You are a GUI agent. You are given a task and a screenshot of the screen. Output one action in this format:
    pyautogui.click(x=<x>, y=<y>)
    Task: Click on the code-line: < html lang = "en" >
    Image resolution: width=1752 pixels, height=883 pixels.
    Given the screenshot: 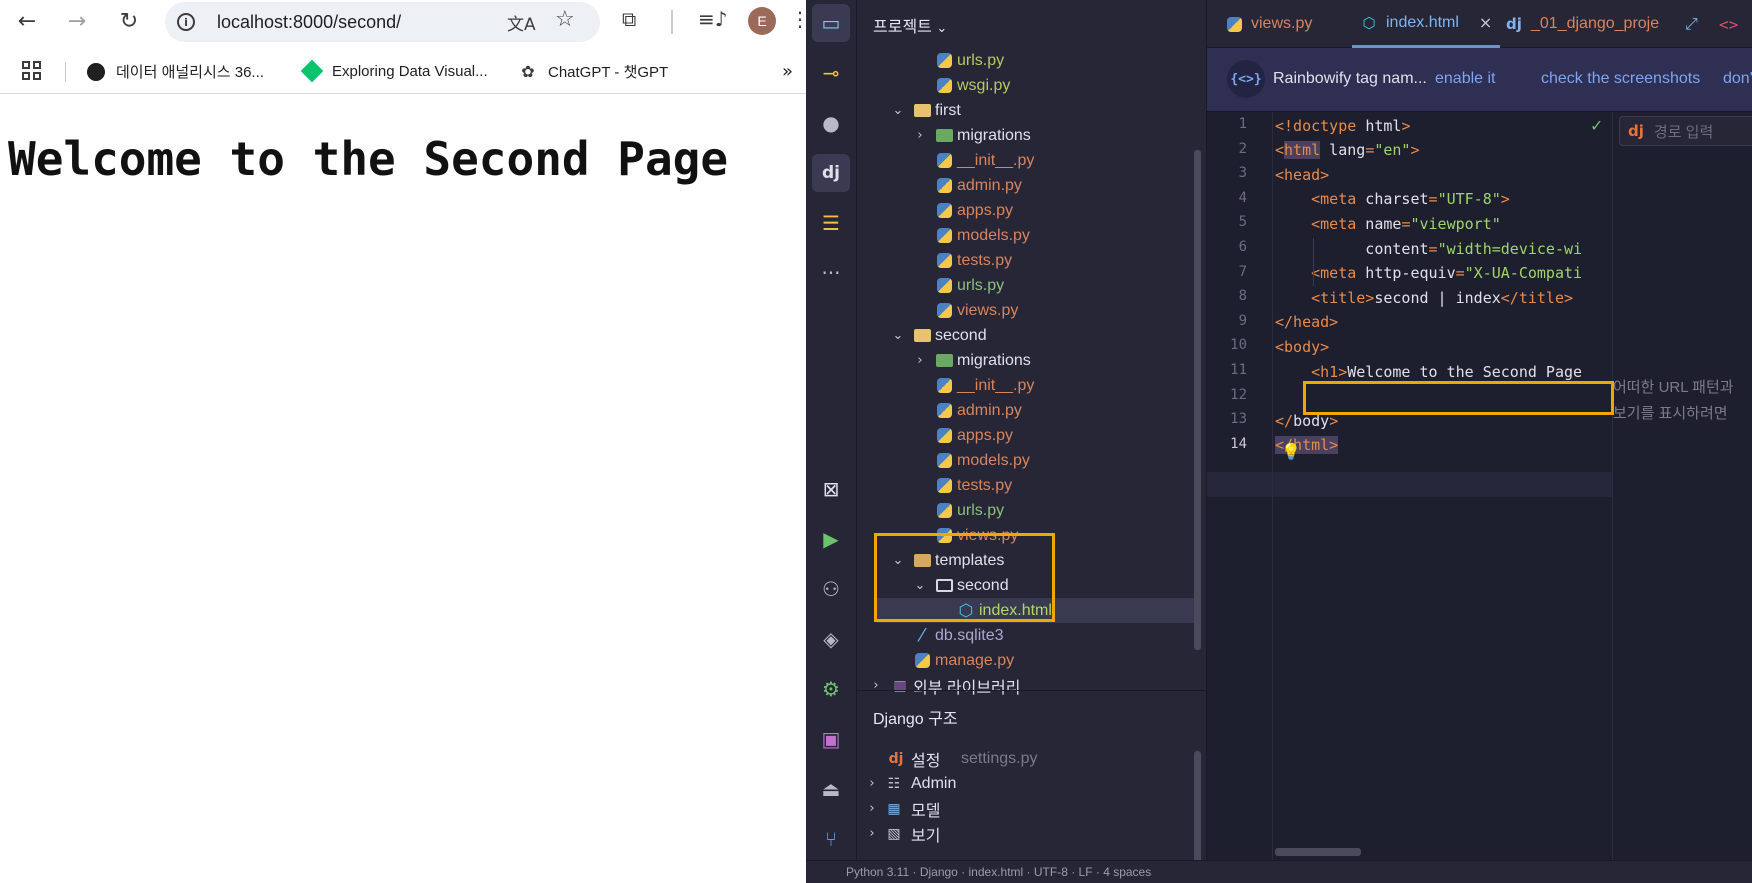 What is the action you would take?
    pyautogui.click(x=1347, y=150)
    